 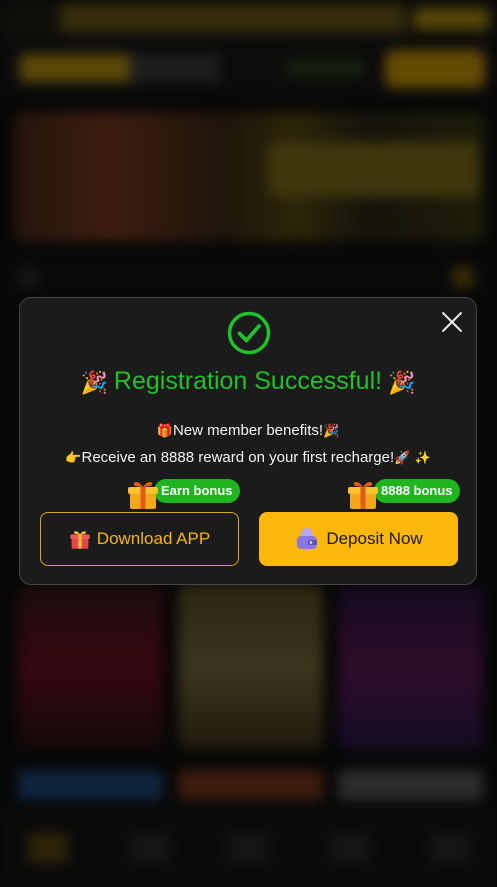 I want to click on check-circle-icon, so click(x=249, y=333).